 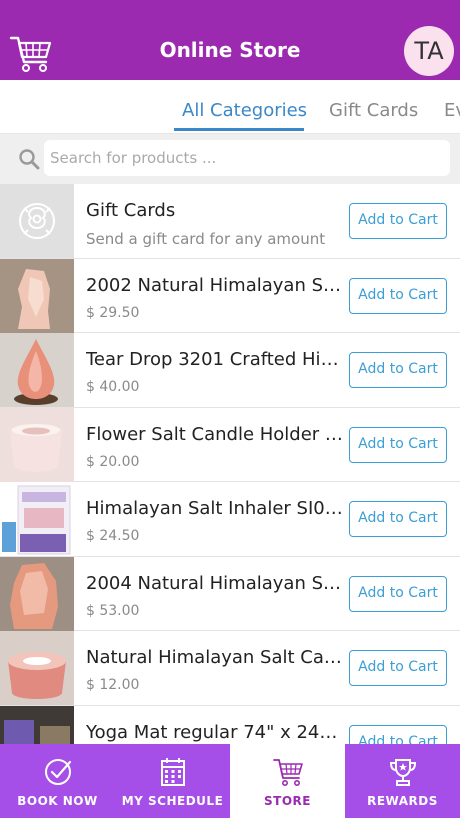 What do you see at coordinates (403, 772) in the screenshot?
I see `trophy-icon` at bounding box center [403, 772].